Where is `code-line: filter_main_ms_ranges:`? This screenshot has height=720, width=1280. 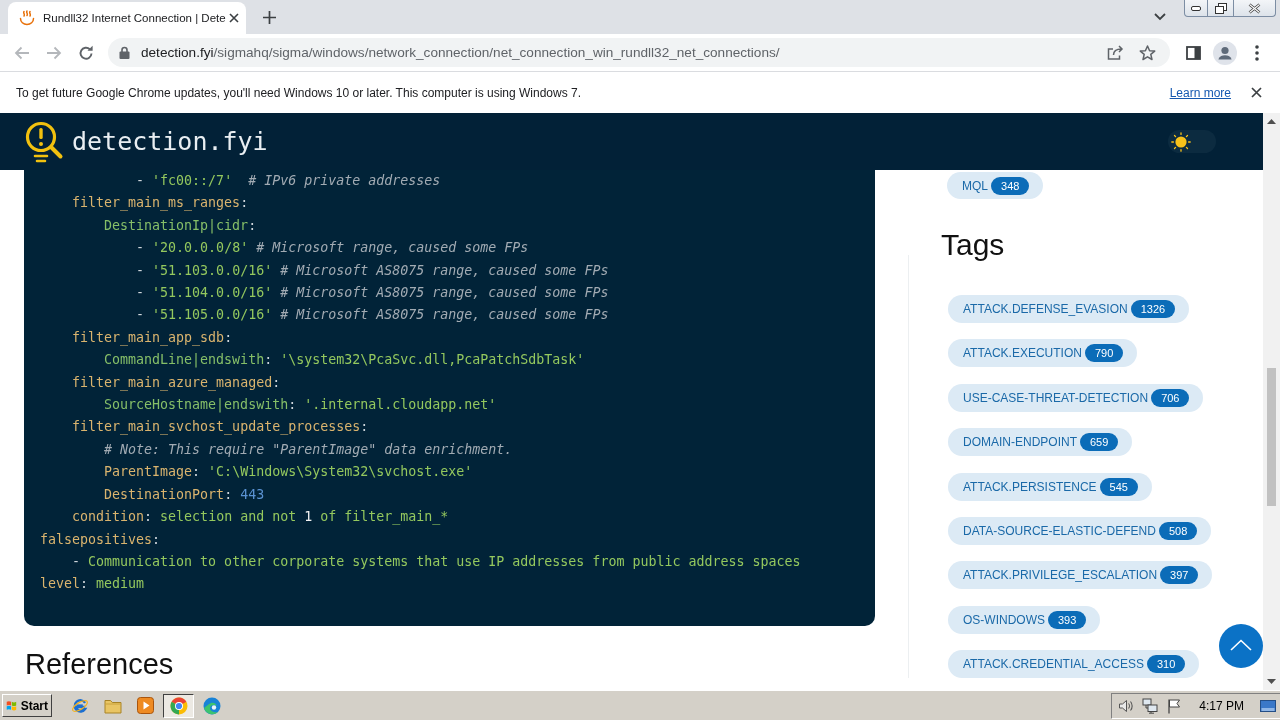
code-line: filter_main_ms_ranges: is located at coordinates (160, 203).